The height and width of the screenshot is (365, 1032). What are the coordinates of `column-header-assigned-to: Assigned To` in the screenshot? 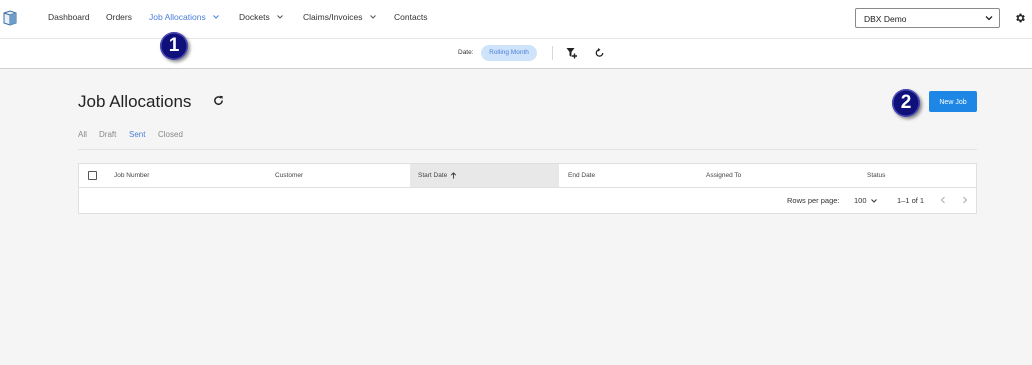 It's located at (723, 175).